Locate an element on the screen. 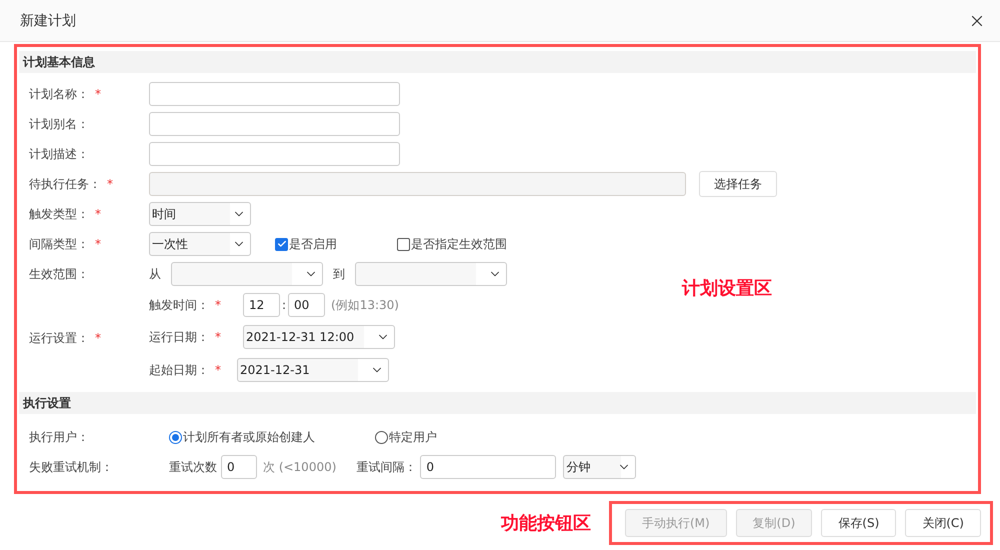  action-button: 保存(S) is located at coordinates (858, 523).